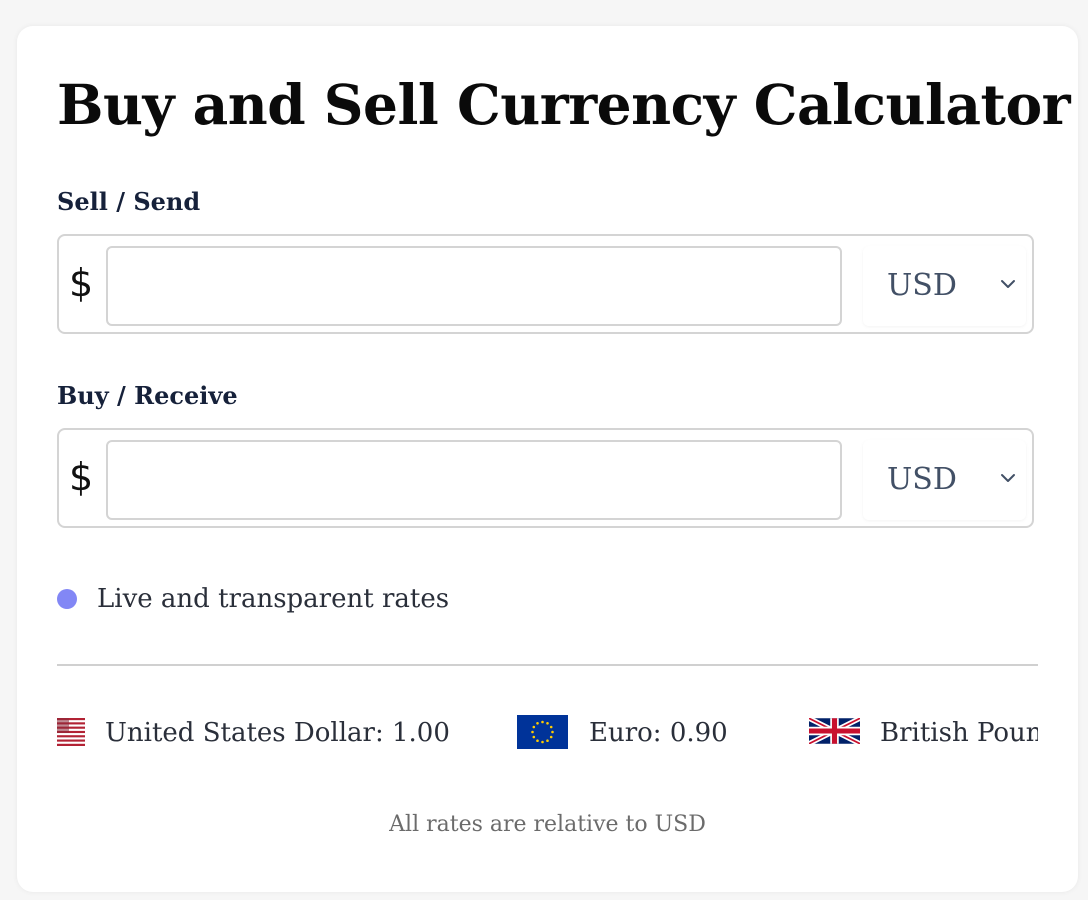 This screenshot has height=900, width=1088. Describe the element at coordinates (922, 479) in the screenshot. I see `buy-currency-value: USD` at that location.